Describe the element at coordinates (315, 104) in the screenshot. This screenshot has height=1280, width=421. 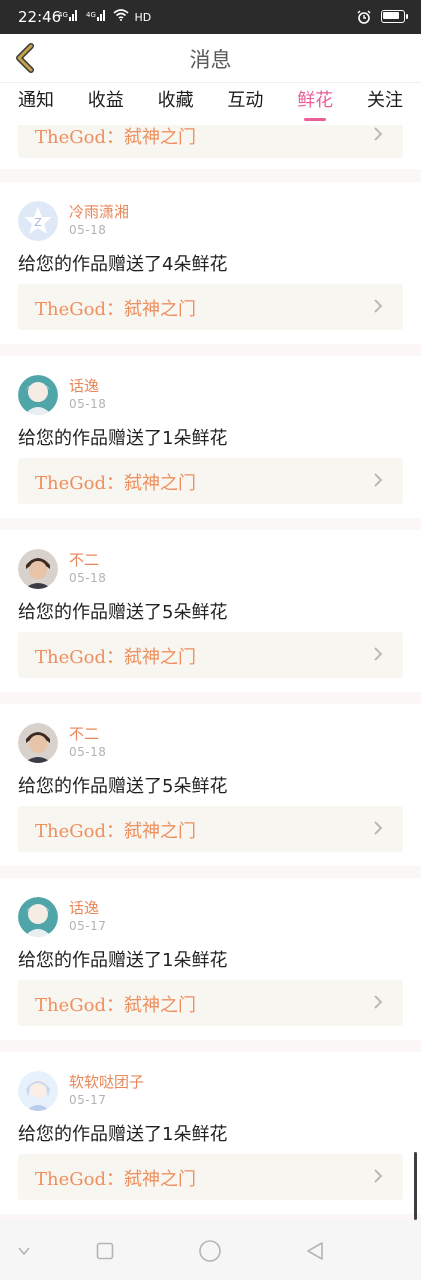
I see `tab-flowers: 鲜花` at that location.